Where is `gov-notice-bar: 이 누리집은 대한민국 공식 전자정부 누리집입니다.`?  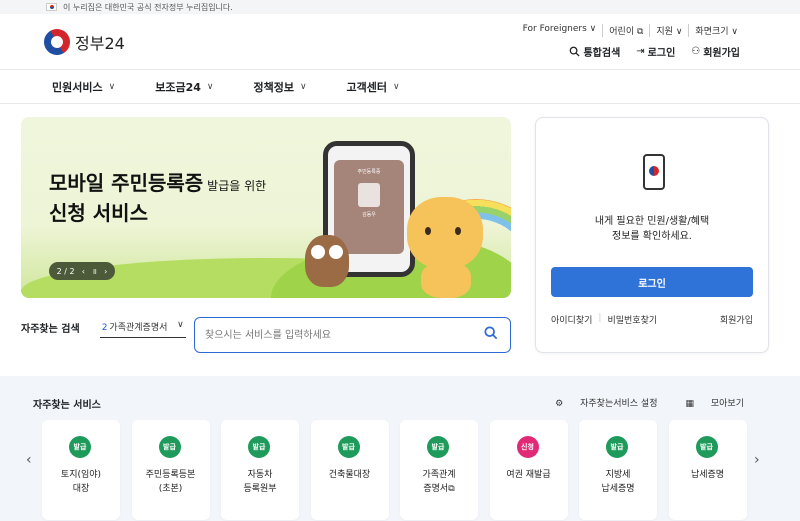
gov-notice-bar: 이 누리집은 대한민국 공식 전자정부 누리집입니다. is located at coordinates (400, 7).